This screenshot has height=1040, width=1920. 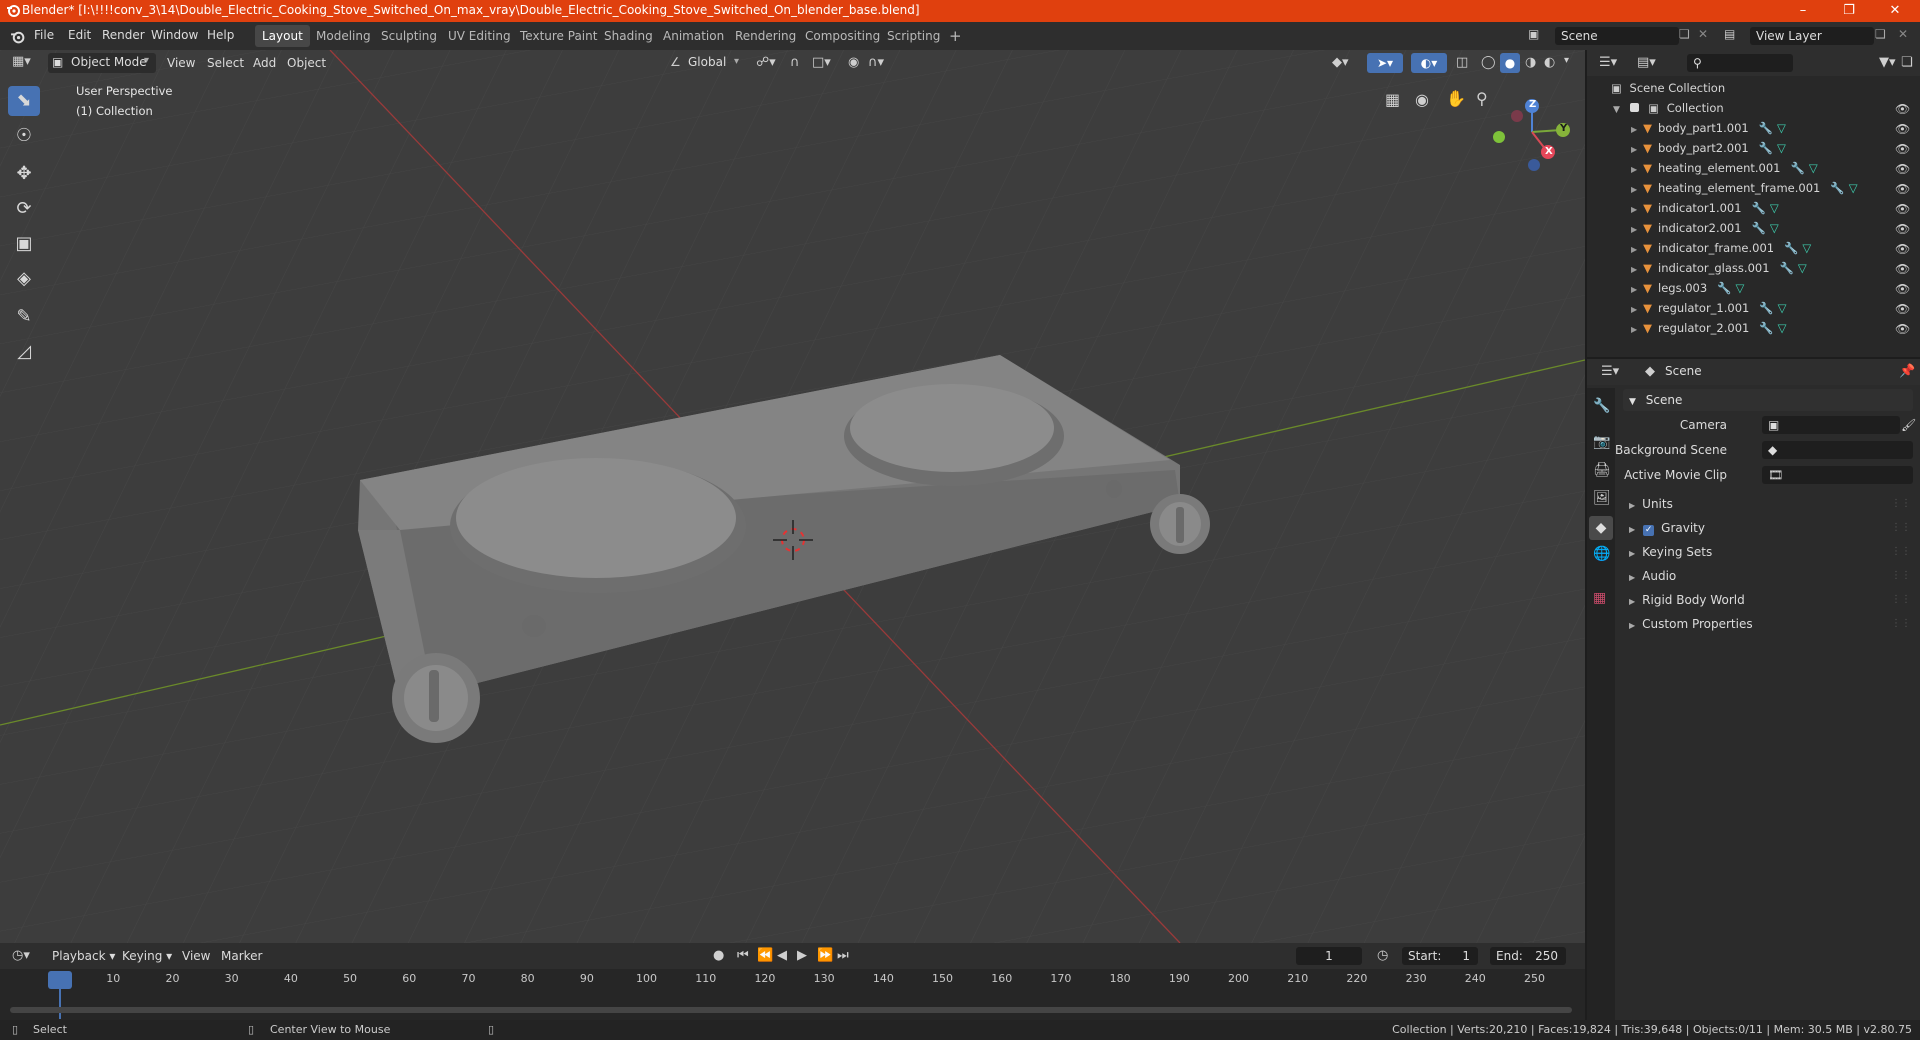 What do you see at coordinates (196, 956) in the screenshot?
I see `menu-timeline-view: View` at bounding box center [196, 956].